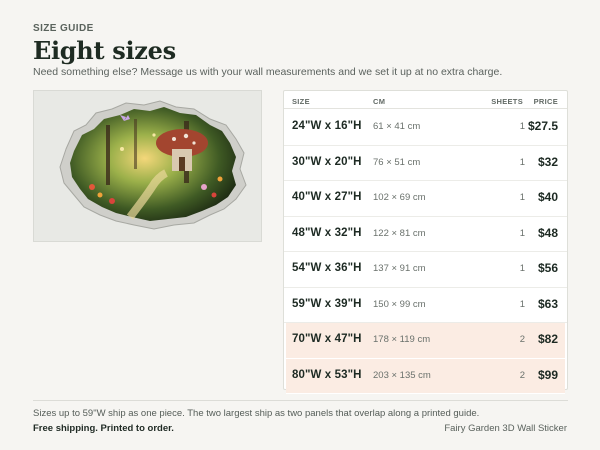 The height and width of the screenshot is (450, 600). Describe the element at coordinates (547, 374) in the screenshot. I see `price-value: $99` at that location.